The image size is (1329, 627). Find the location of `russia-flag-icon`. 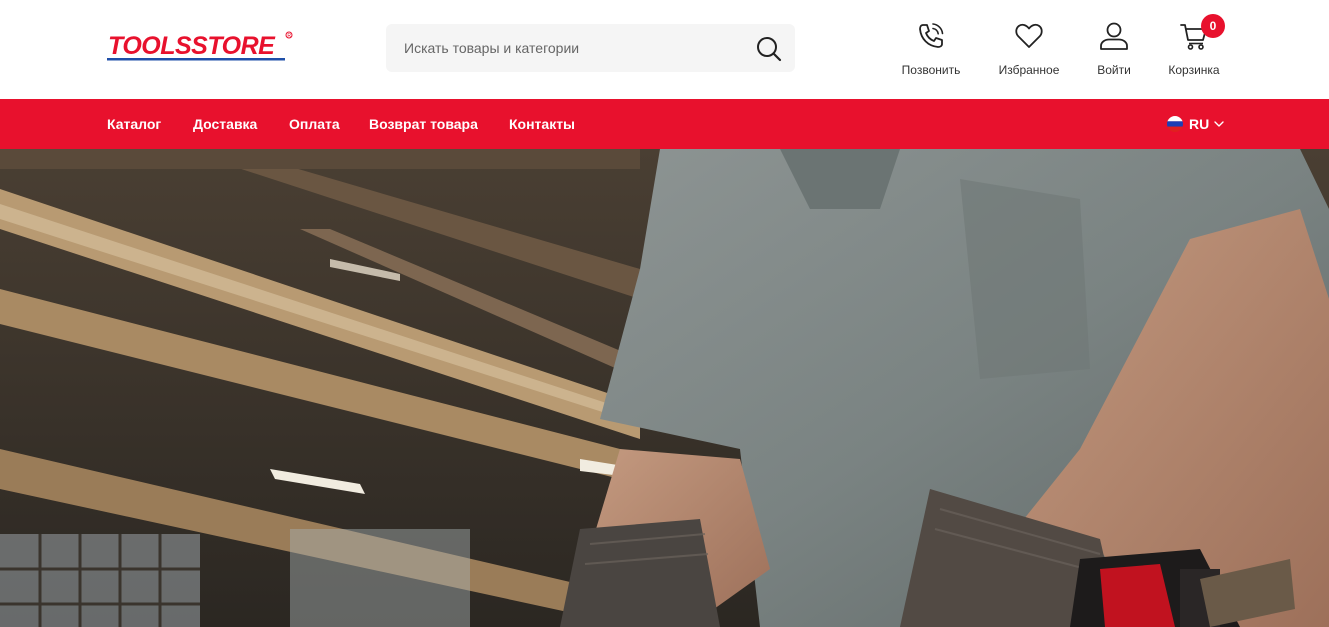

russia-flag-icon is located at coordinates (1175, 124).